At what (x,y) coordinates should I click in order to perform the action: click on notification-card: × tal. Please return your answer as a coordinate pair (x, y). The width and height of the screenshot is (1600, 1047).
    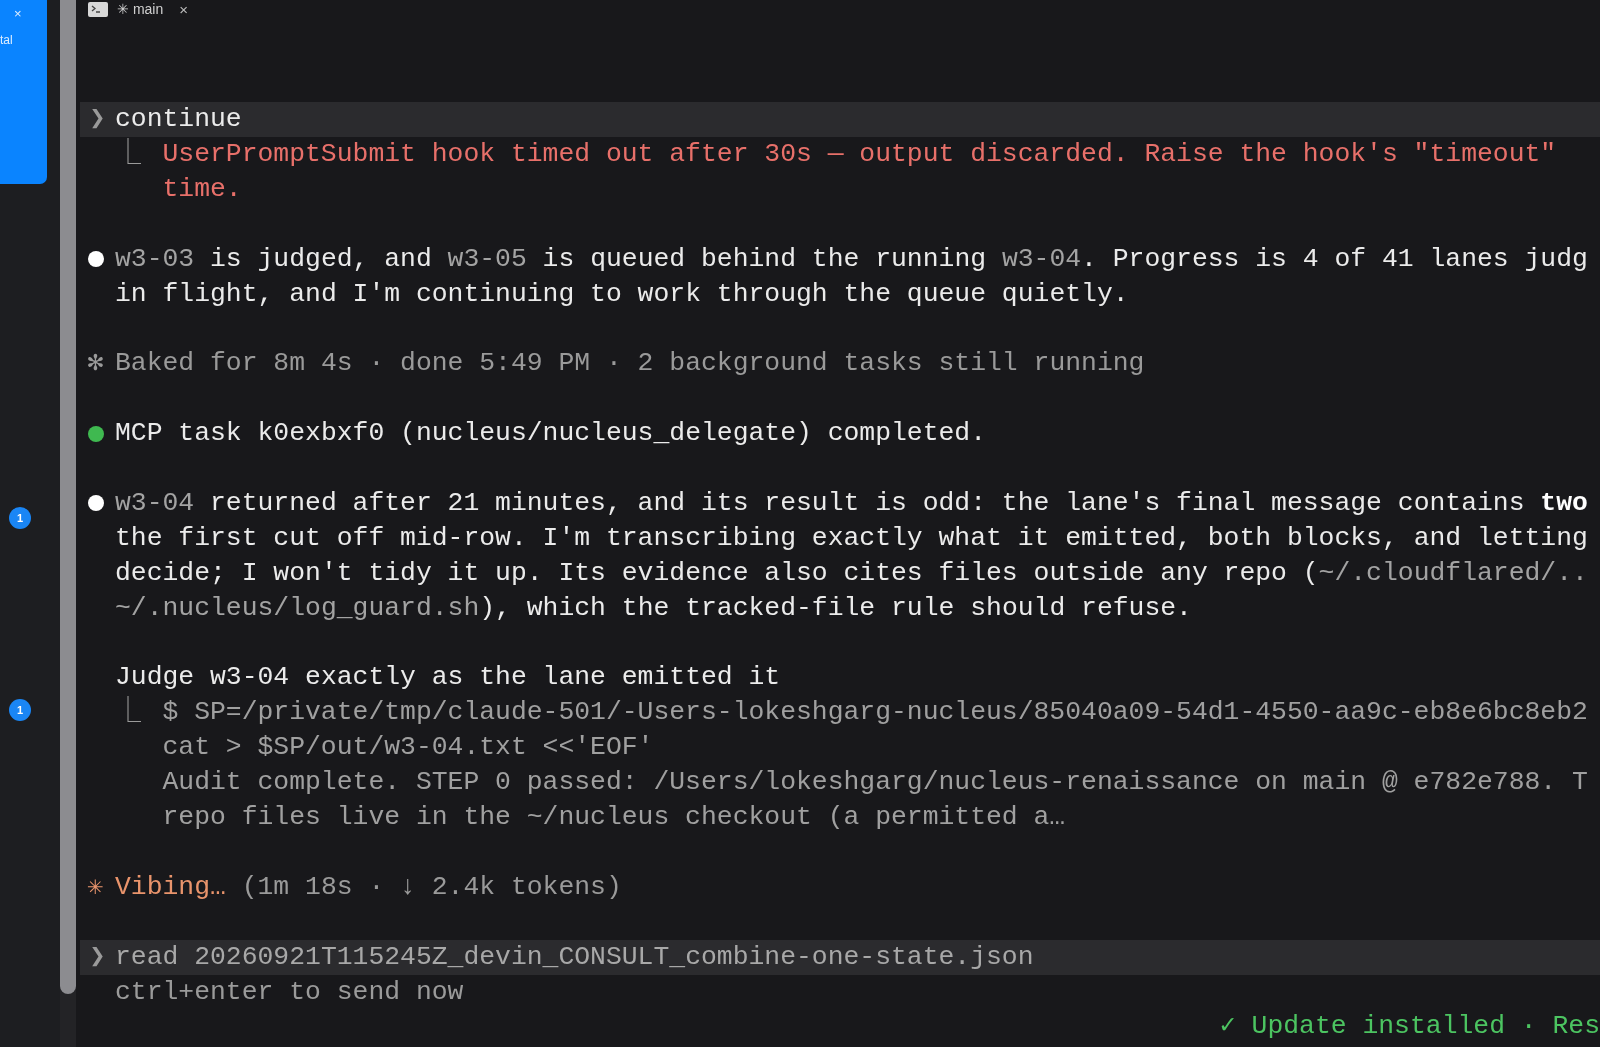
    Looking at the image, I should click on (23, 92).